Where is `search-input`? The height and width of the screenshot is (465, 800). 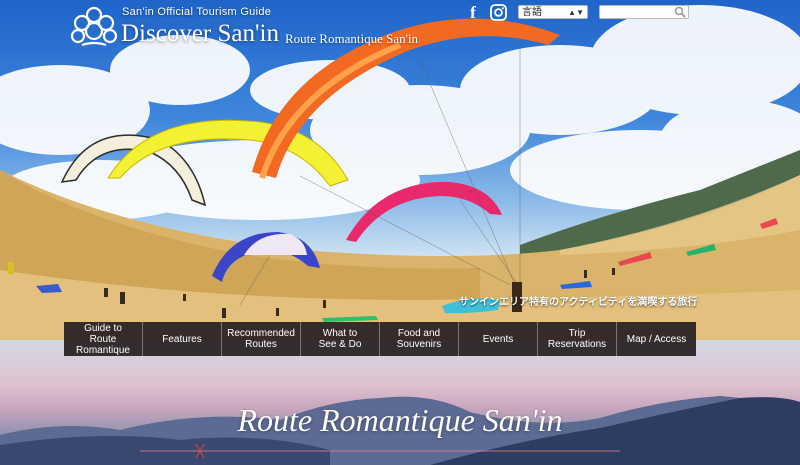 search-input is located at coordinates (638, 12).